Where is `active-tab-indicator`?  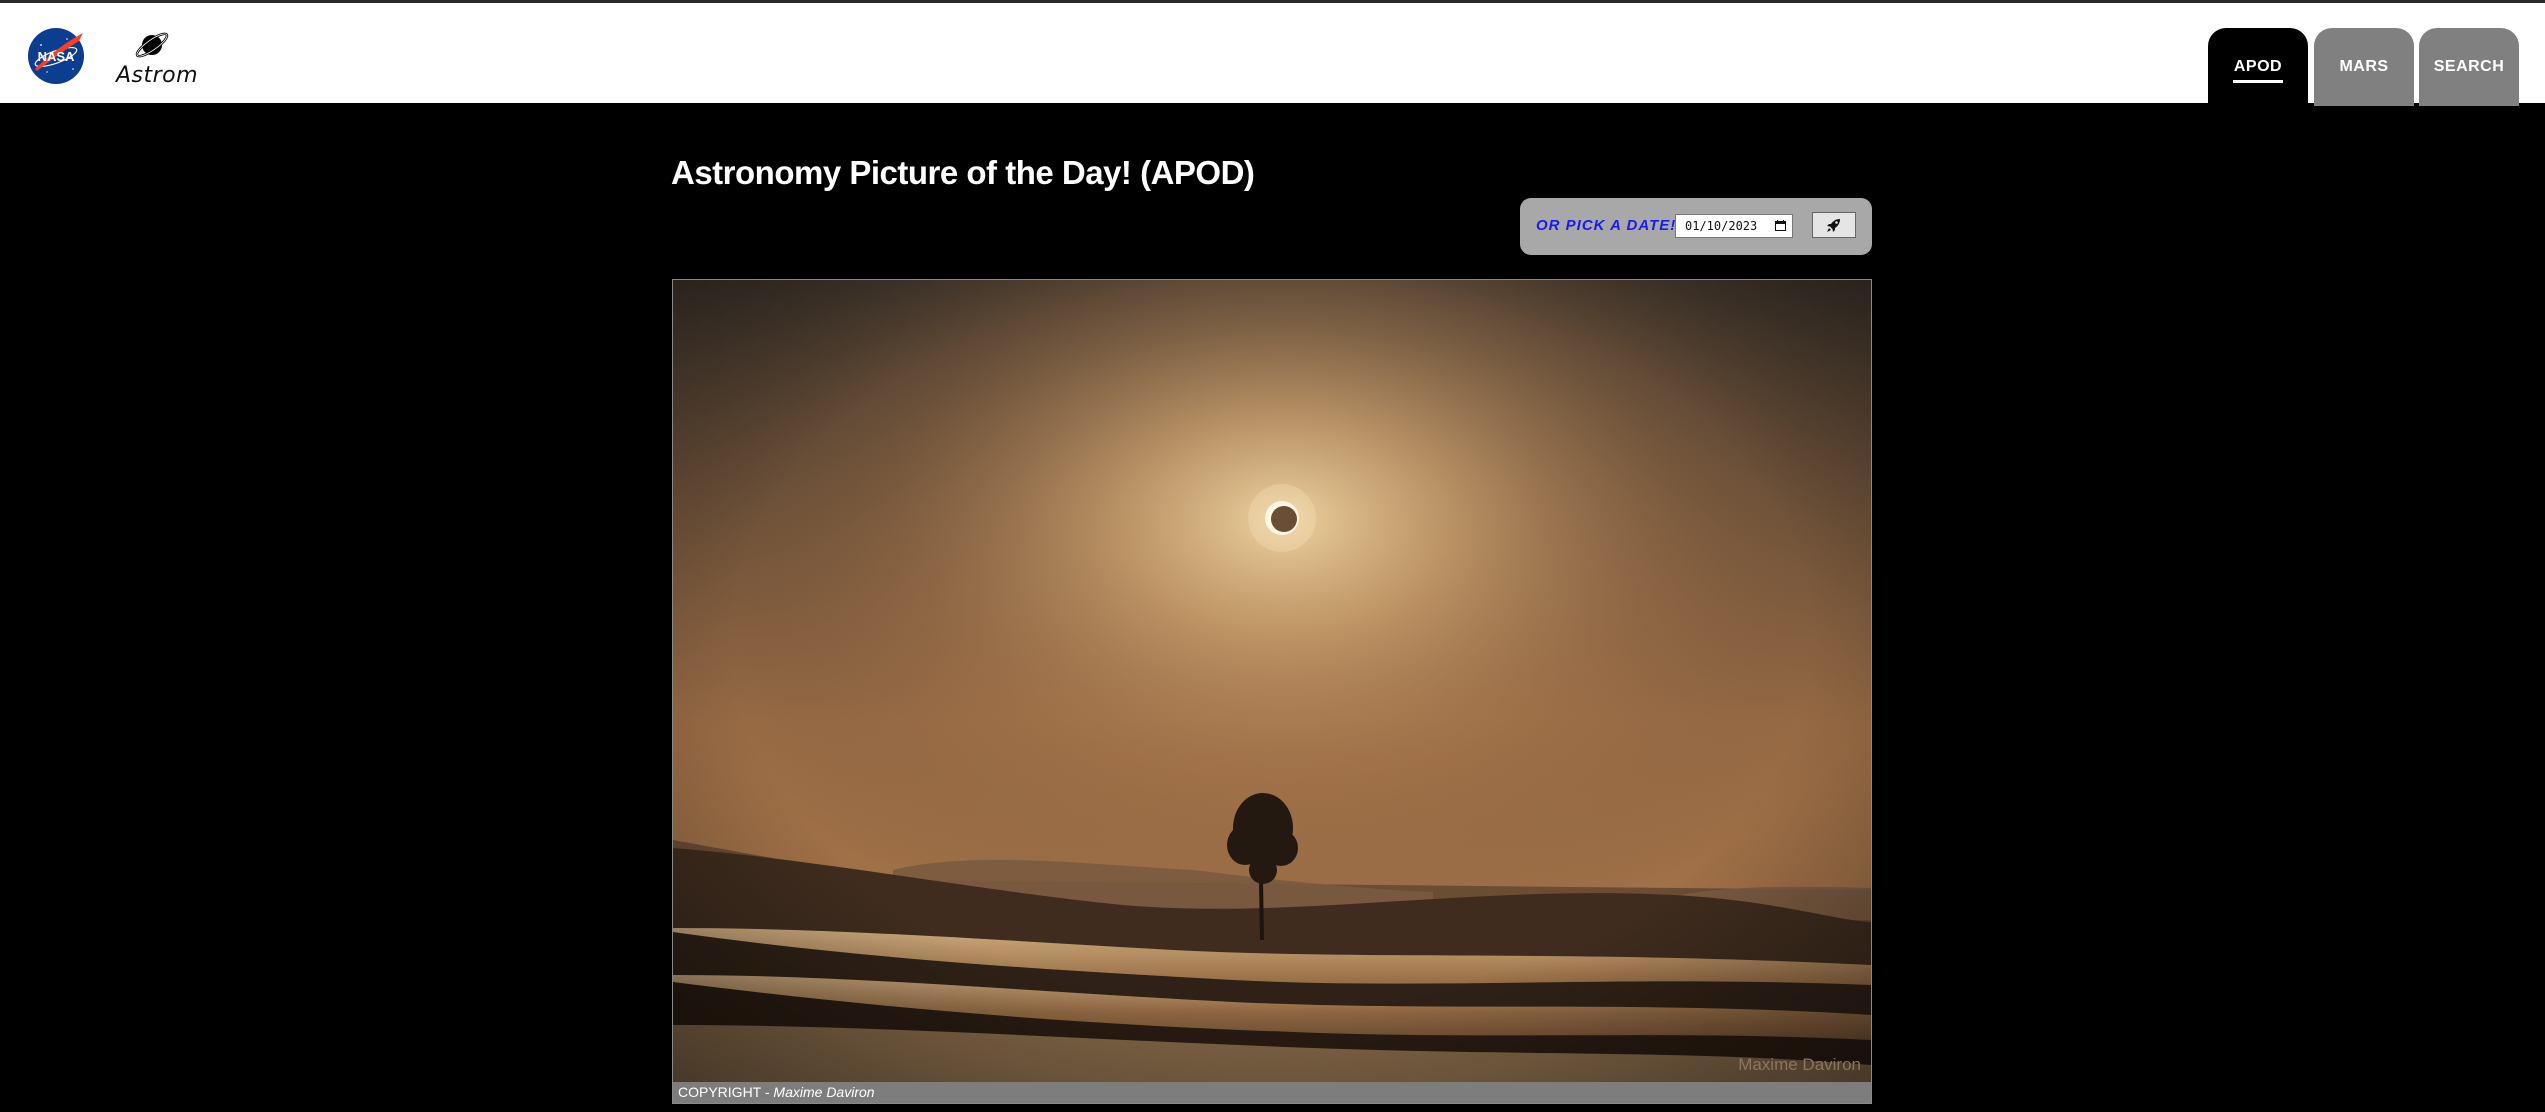
active-tab-indicator is located at coordinates (2258, 81).